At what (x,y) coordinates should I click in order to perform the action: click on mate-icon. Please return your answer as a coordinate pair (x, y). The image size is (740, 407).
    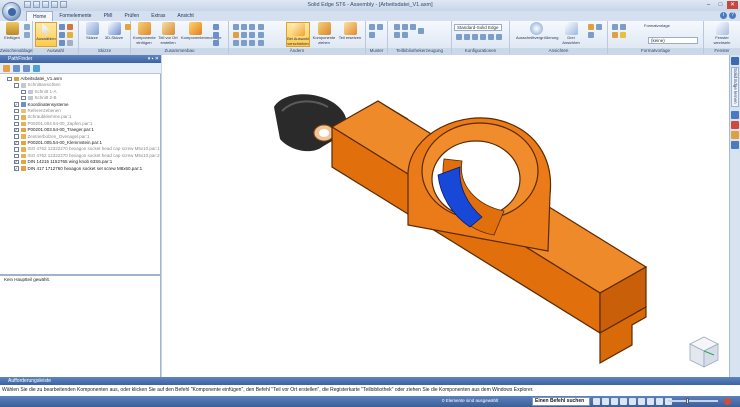
    Looking at the image, I should click on (216, 35).